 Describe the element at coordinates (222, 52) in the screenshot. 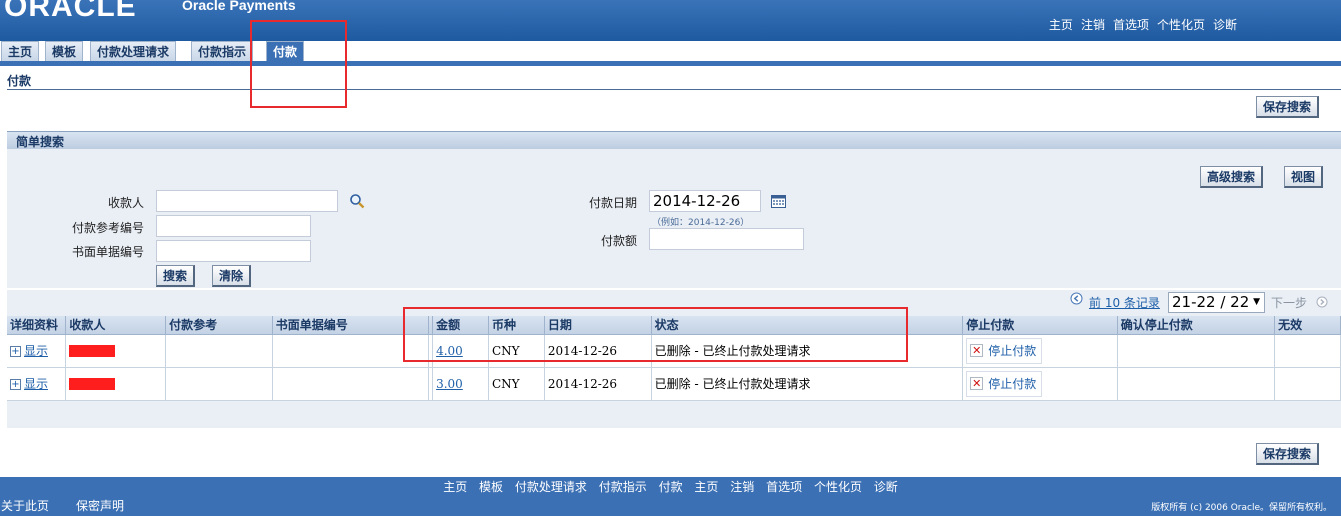

I see `tab-payment-instructions: 付款指示` at that location.